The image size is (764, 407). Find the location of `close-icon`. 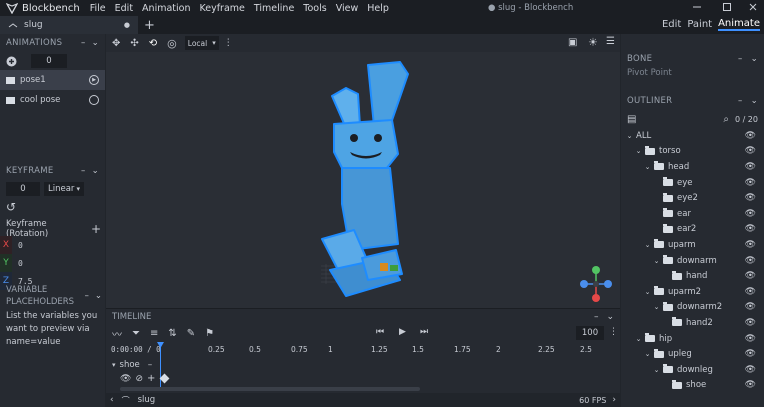

close-icon is located at coordinates (753, 7).